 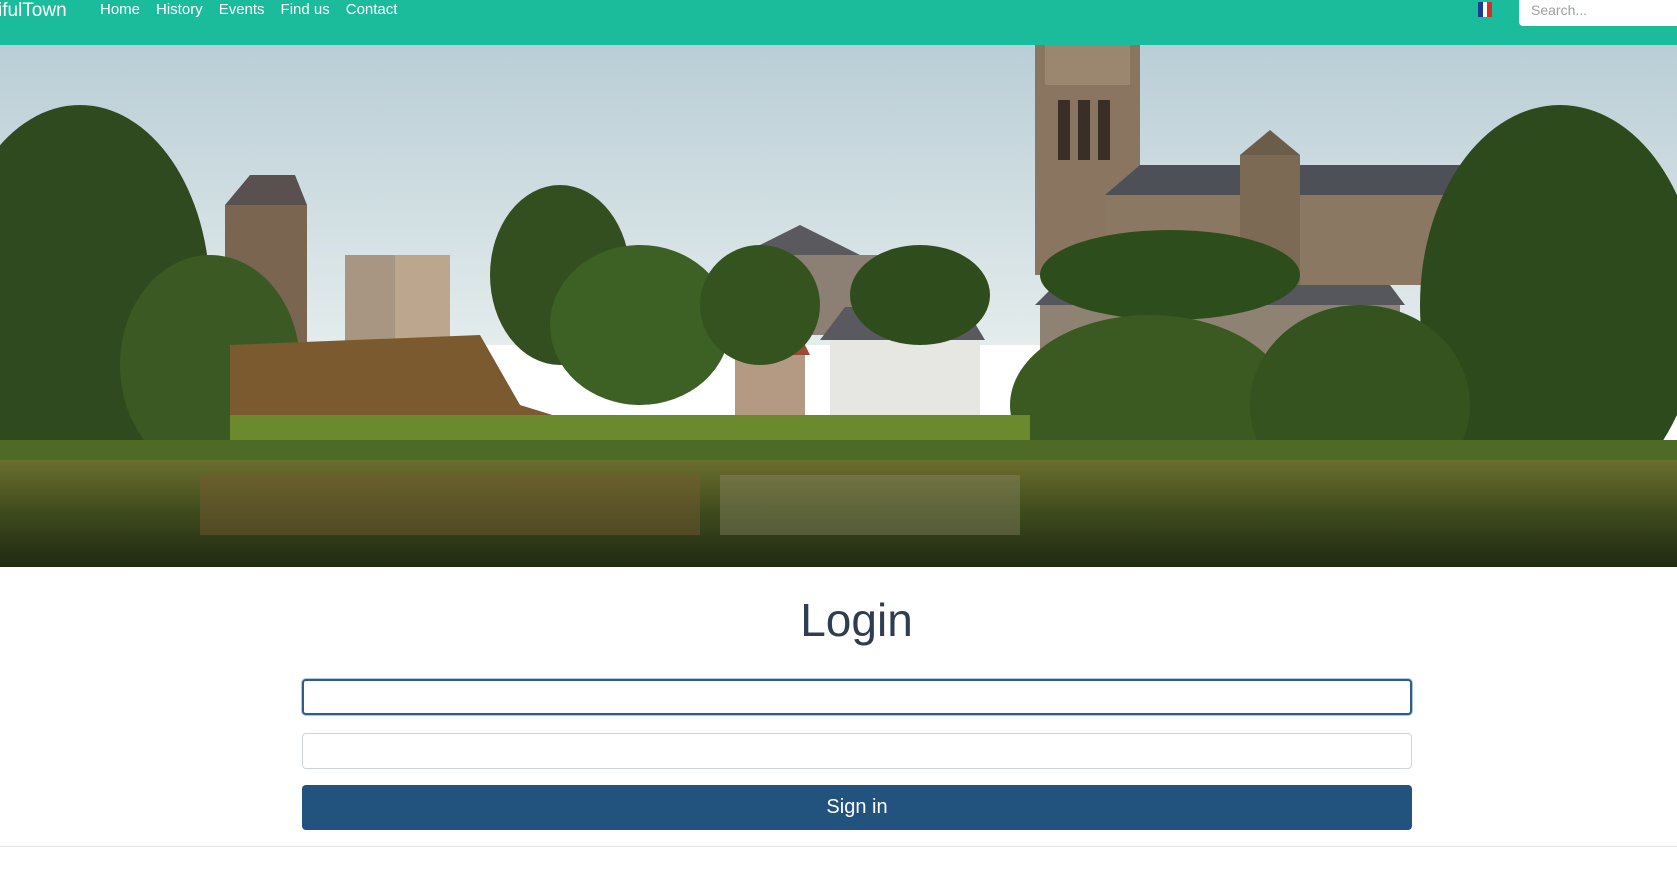 I want to click on sign-in-button: Sign in, so click(x=857, y=807).